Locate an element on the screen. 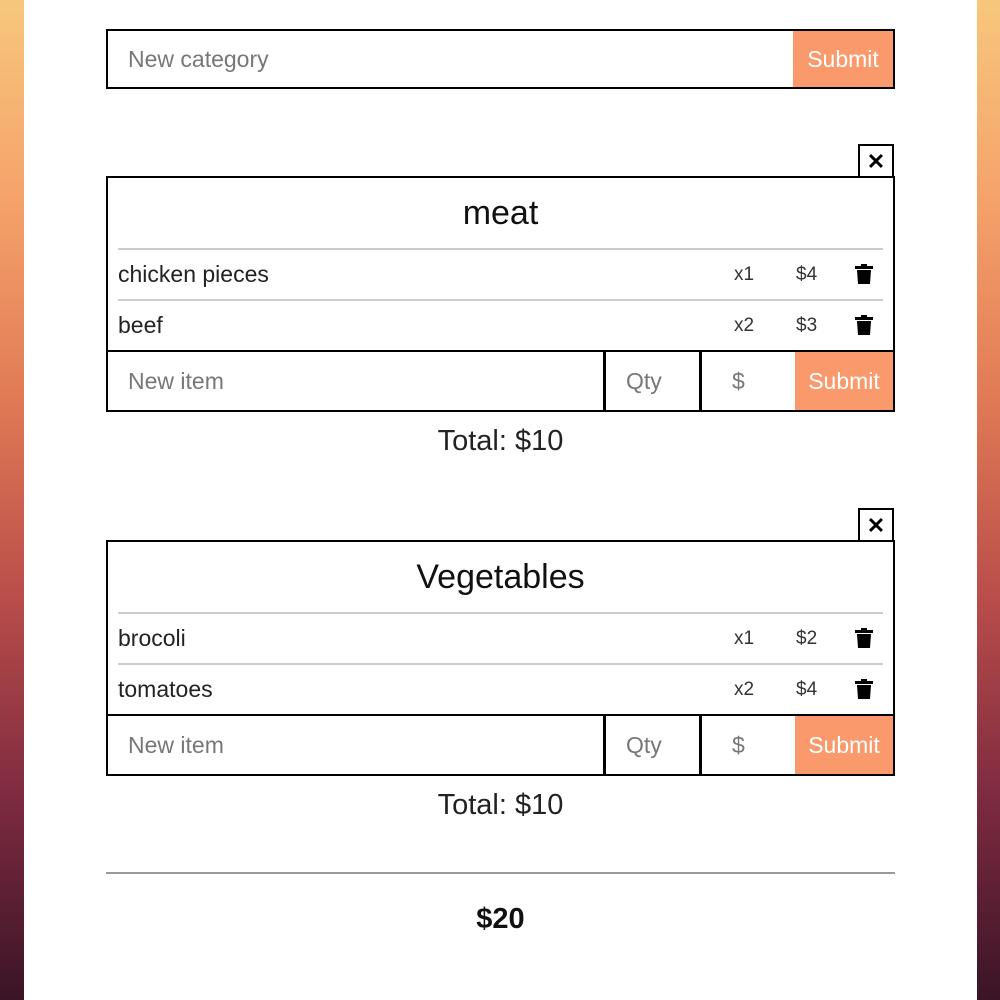 This screenshot has height=1000, width=1000. new-category-form: Submit is located at coordinates (500, 59).